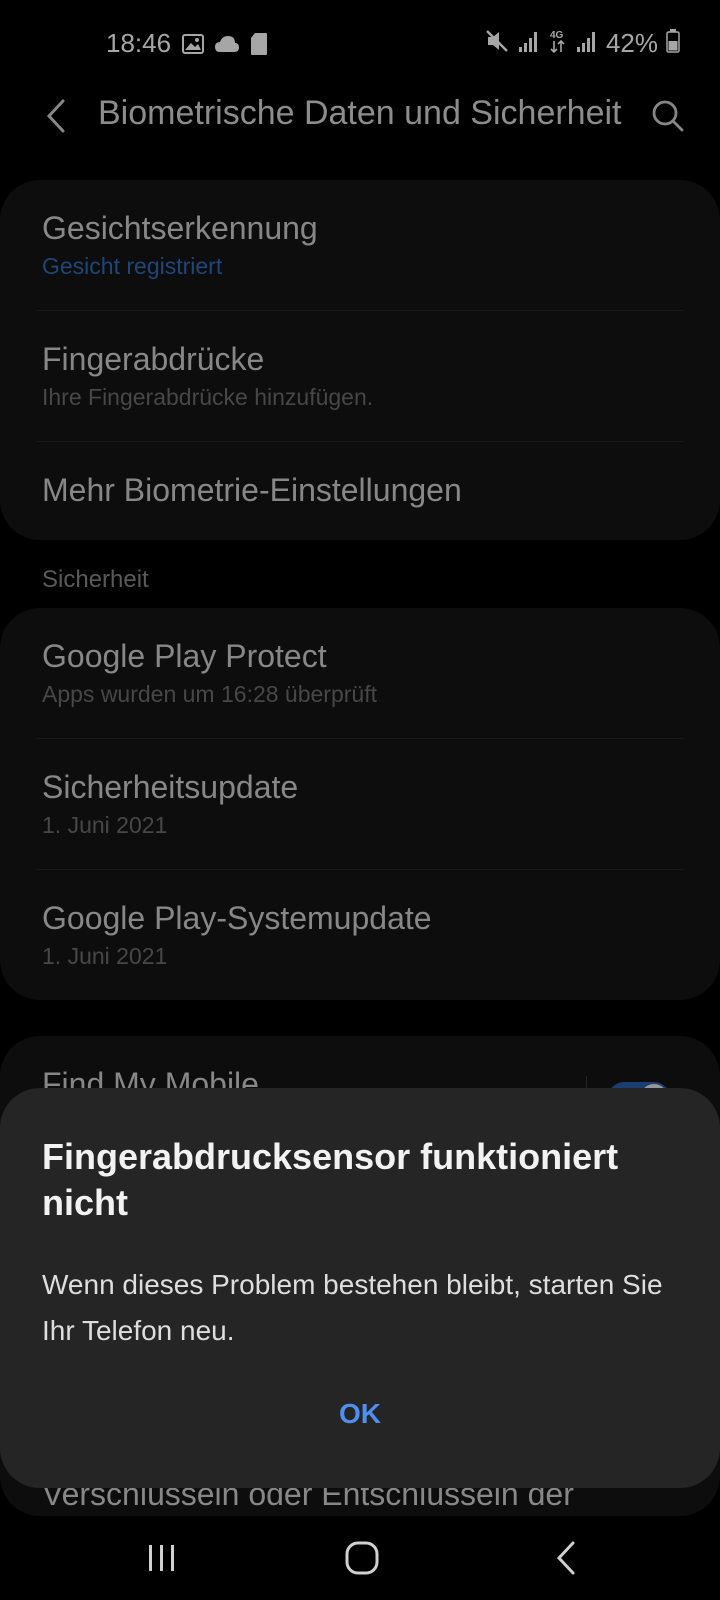 The image size is (720, 1600). What do you see at coordinates (330, 1179) in the screenshot?
I see `dialog-title: Fingerabdrucksensor funktioniert nicht` at bounding box center [330, 1179].